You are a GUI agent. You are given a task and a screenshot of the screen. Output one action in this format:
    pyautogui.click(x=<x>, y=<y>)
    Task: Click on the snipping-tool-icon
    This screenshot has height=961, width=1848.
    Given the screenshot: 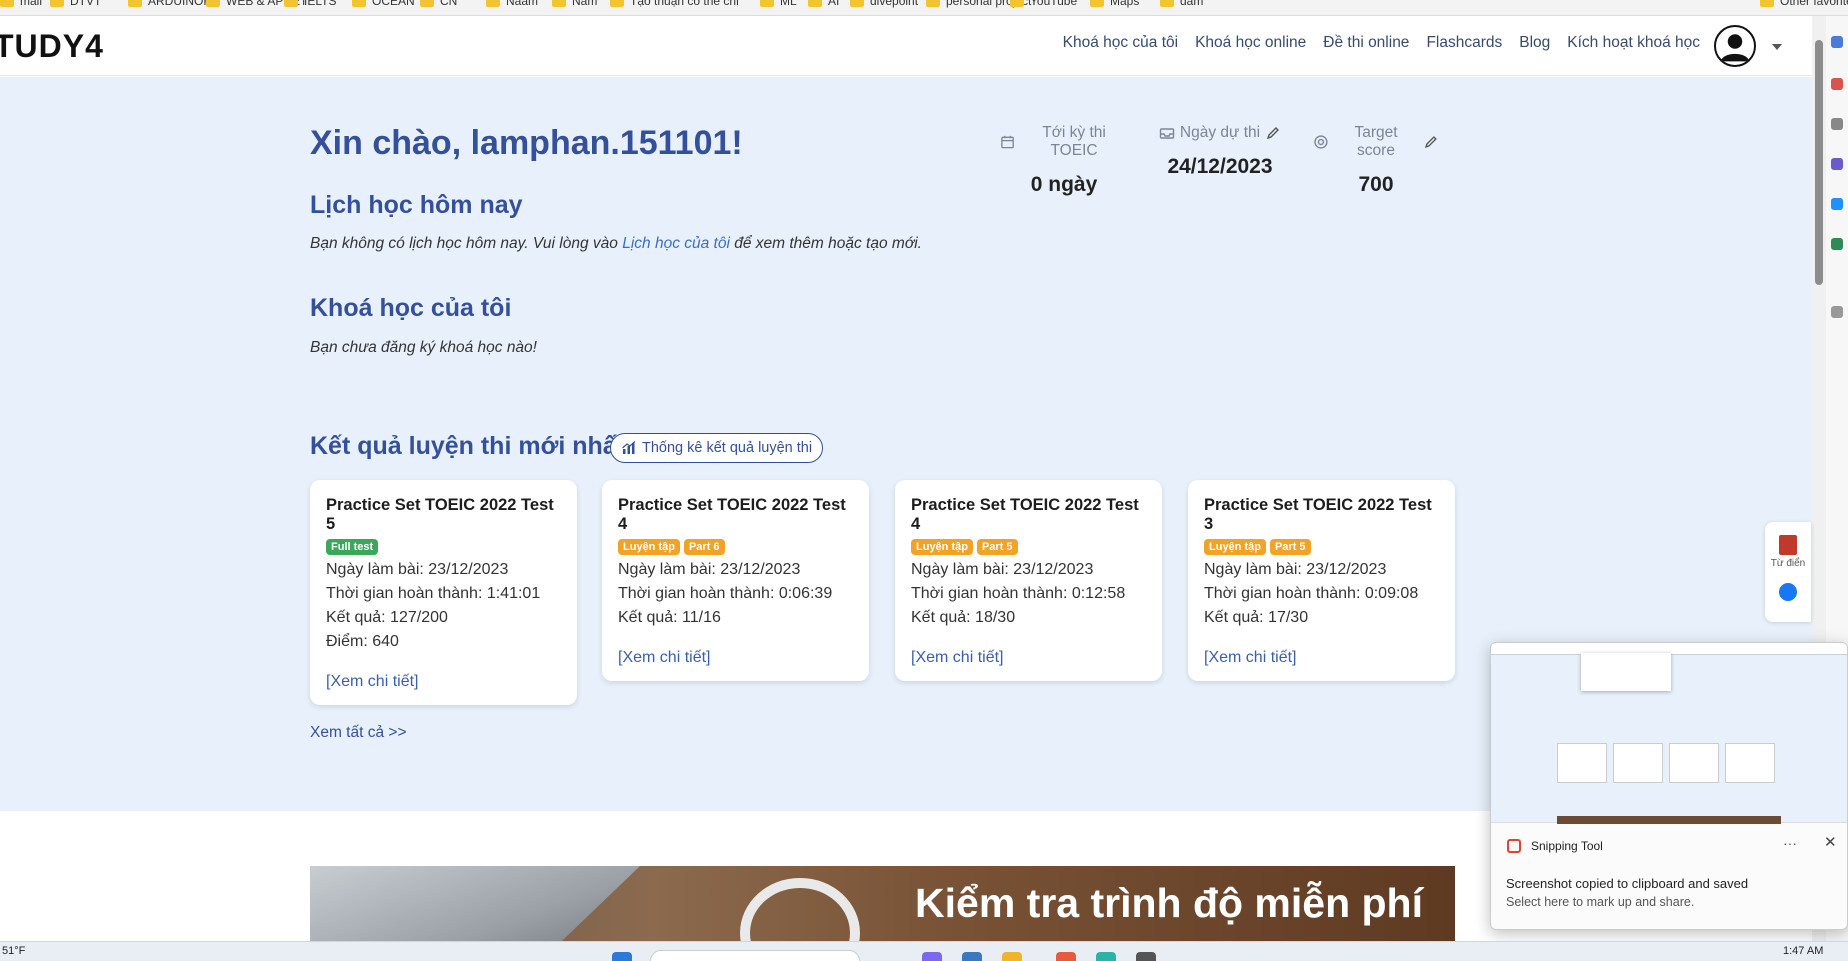 What is the action you would take?
    pyautogui.click(x=1514, y=846)
    